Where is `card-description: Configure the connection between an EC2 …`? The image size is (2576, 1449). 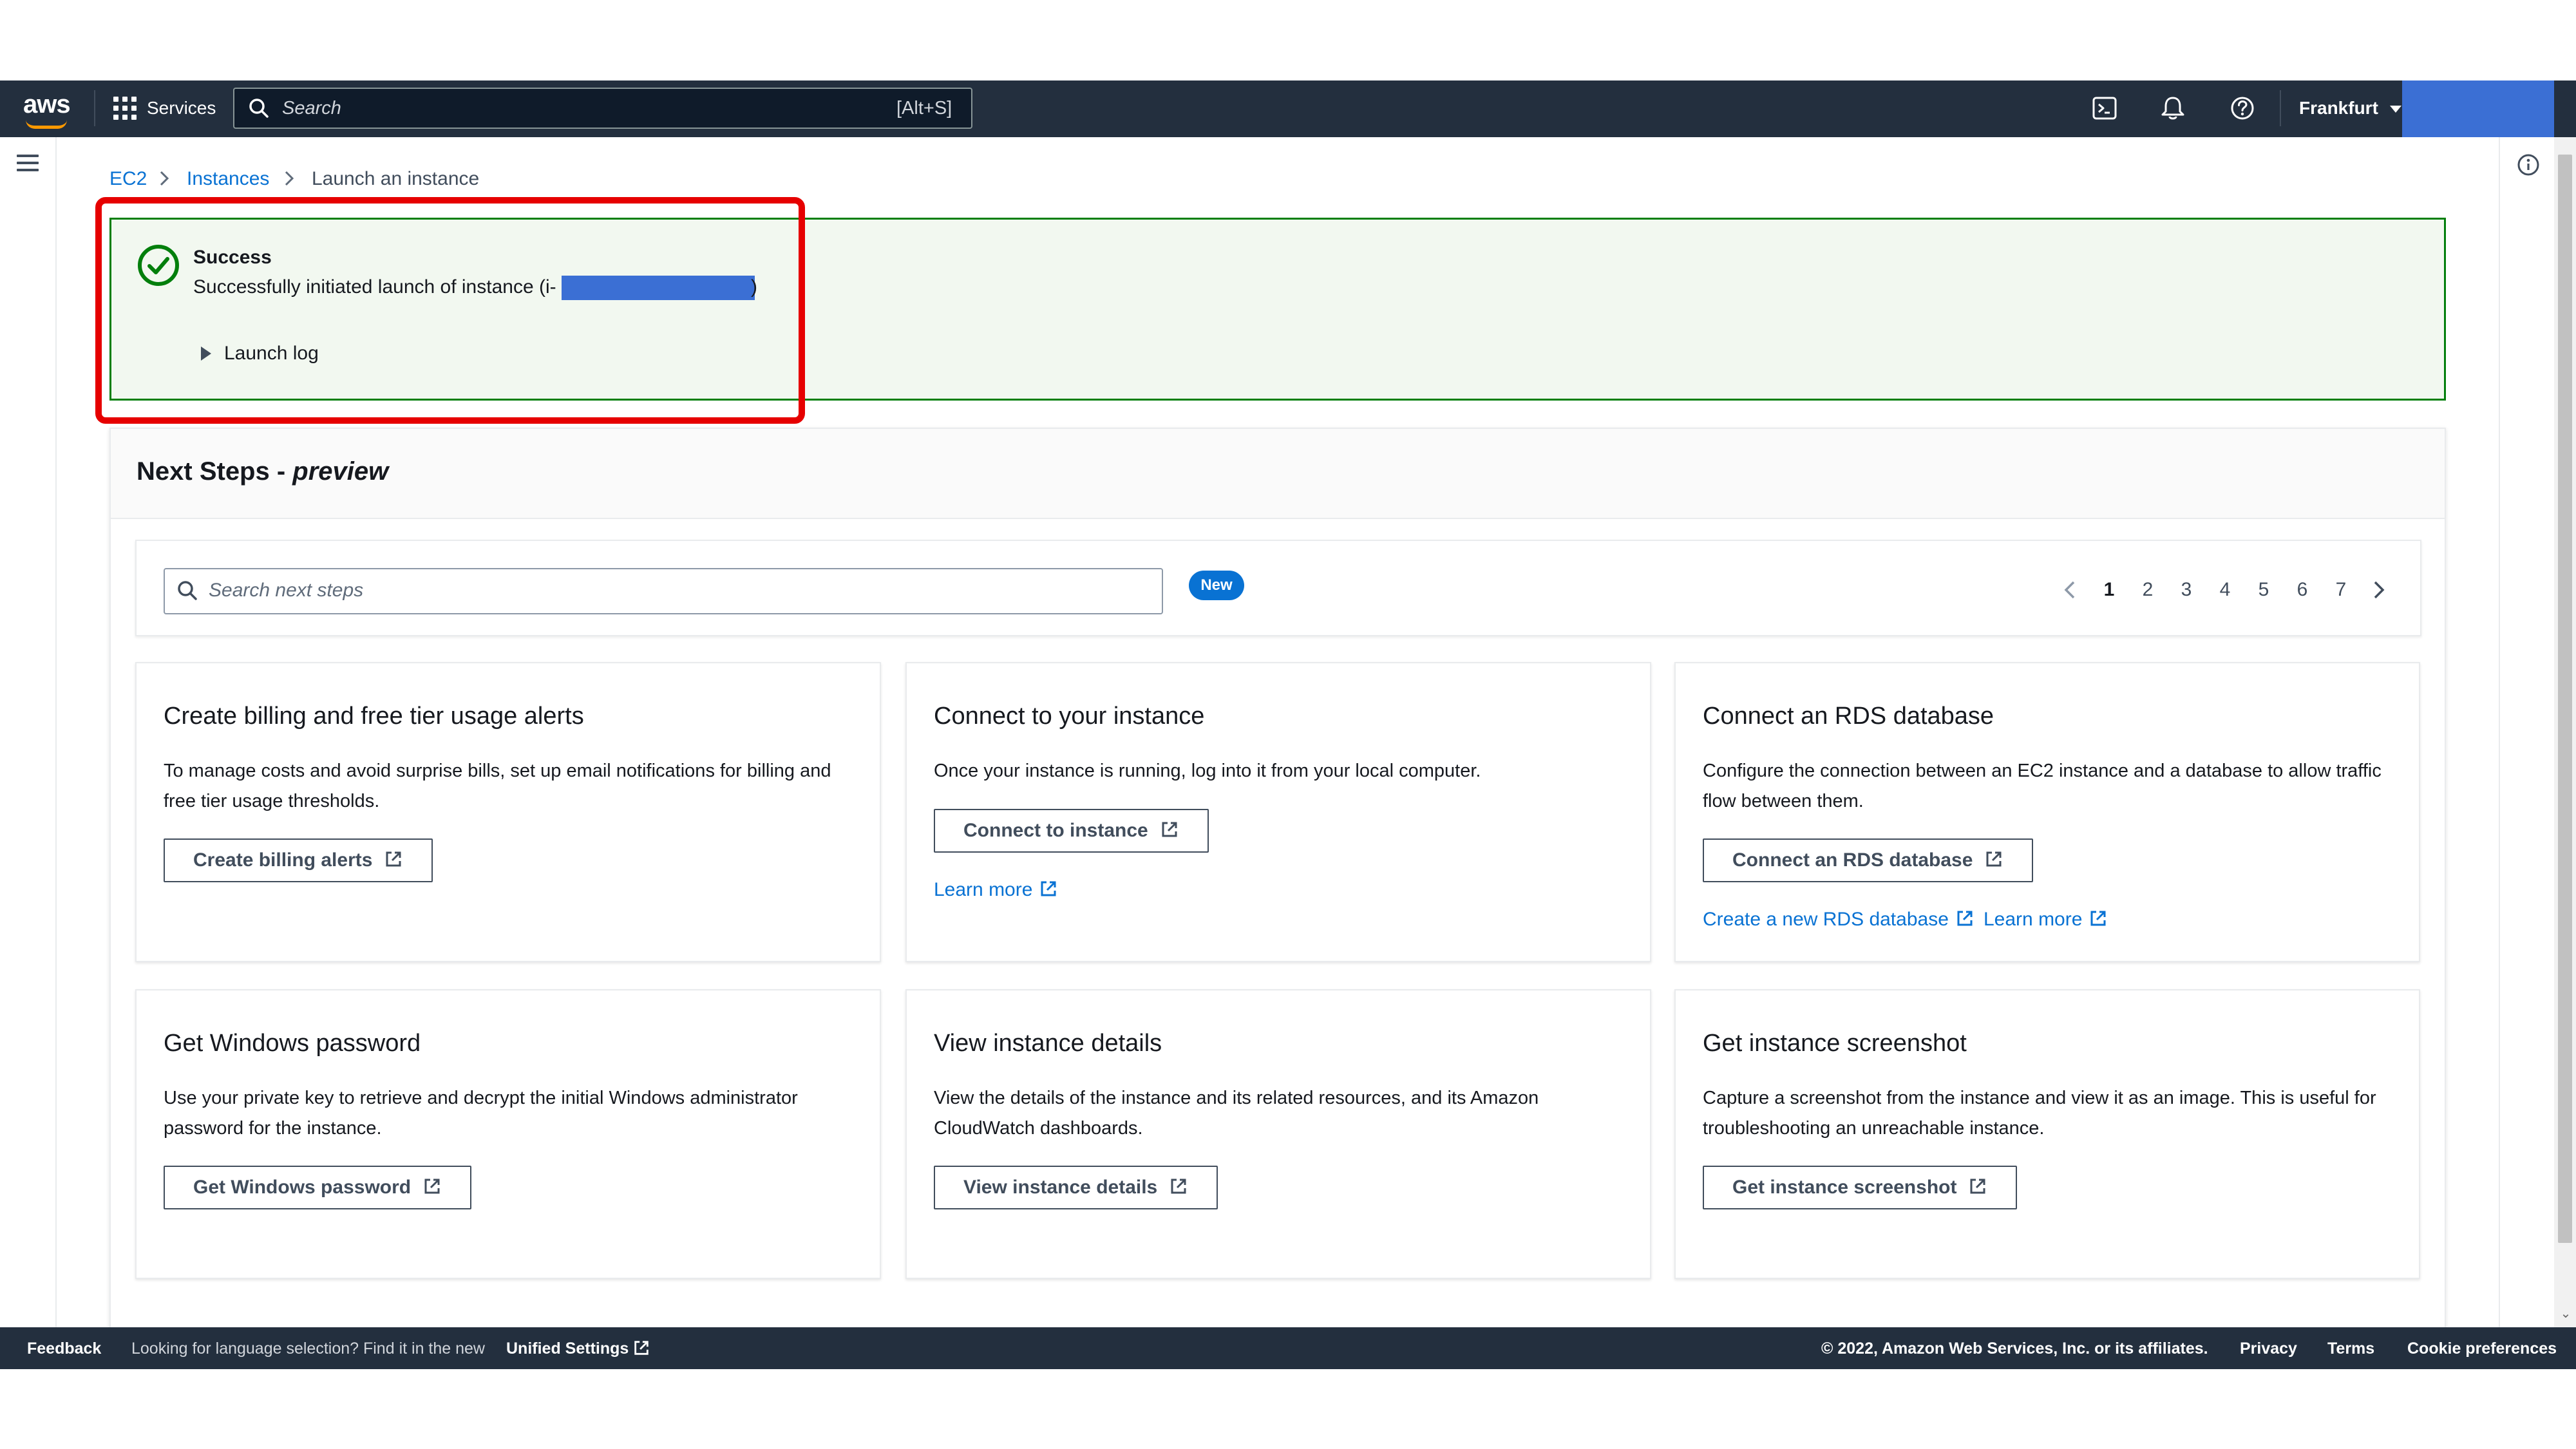
card-description: Configure the connection between an EC2 … is located at coordinates (2043, 786).